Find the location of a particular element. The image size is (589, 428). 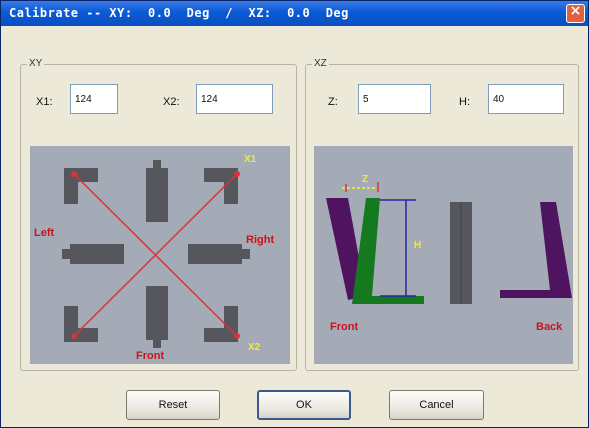

part-top is located at coordinates (157, 195).